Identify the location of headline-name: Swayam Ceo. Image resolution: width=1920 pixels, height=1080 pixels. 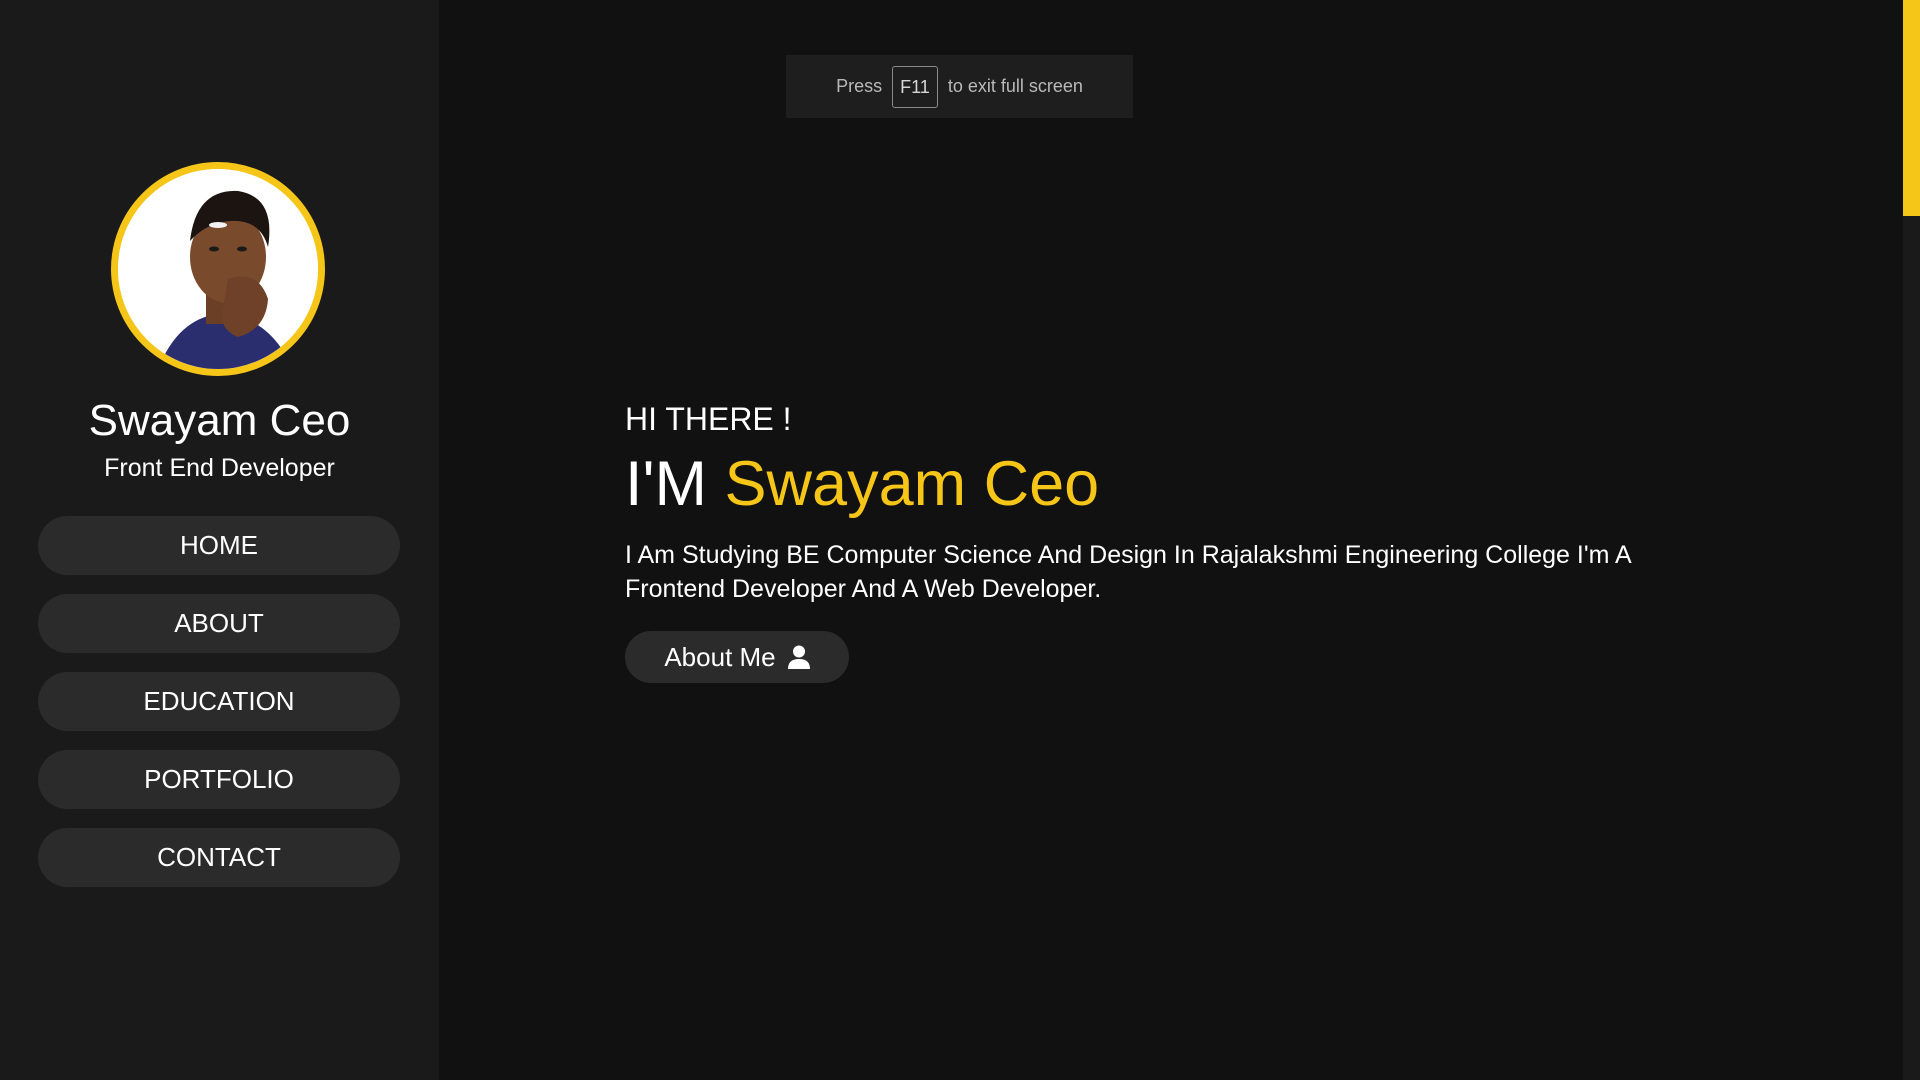
(912, 484).